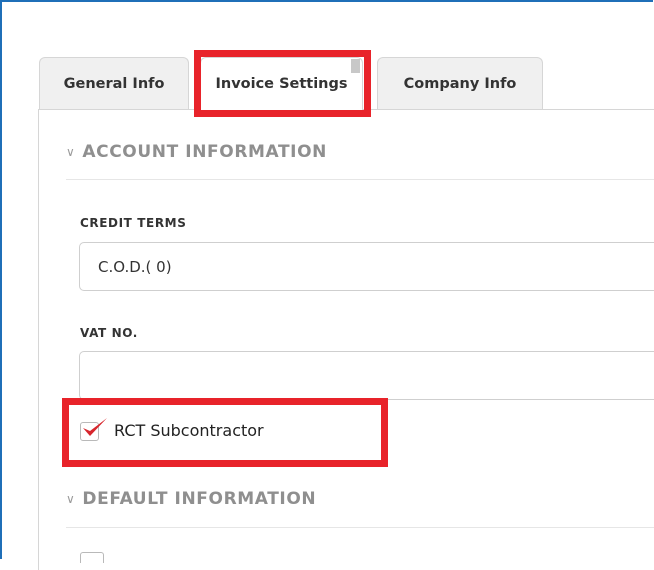 The width and height of the screenshot is (654, 570). Describe the element at coordinates (133, 223) in the screenshot. I see `credit-terms-label: CREDIT TERMS` at that location.